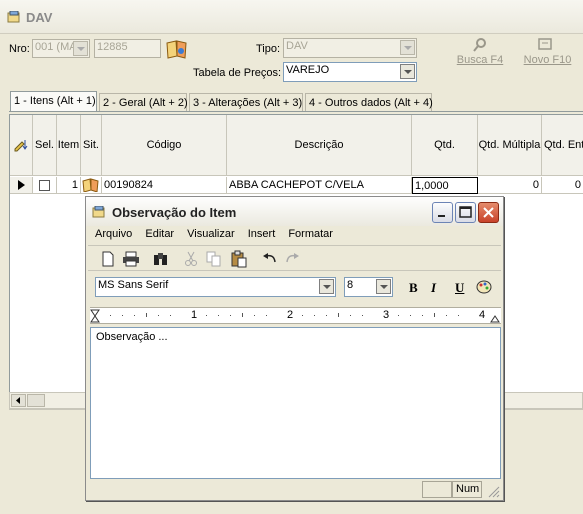  I want to click on col-qtd-ent: Qtd. Ent, so click(562, 145).